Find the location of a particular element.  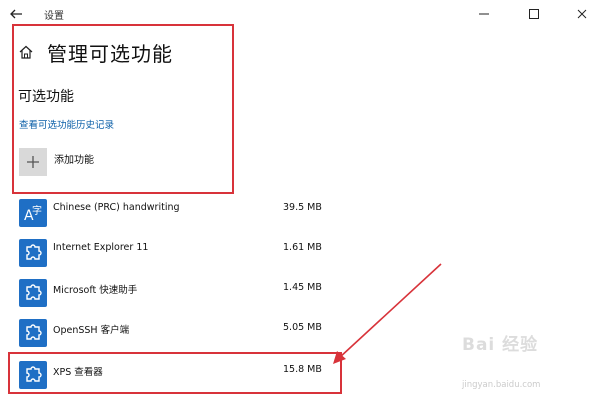

watermark: Bai 经验 jingyan.baidu.com is located at coordinates (527, 362).